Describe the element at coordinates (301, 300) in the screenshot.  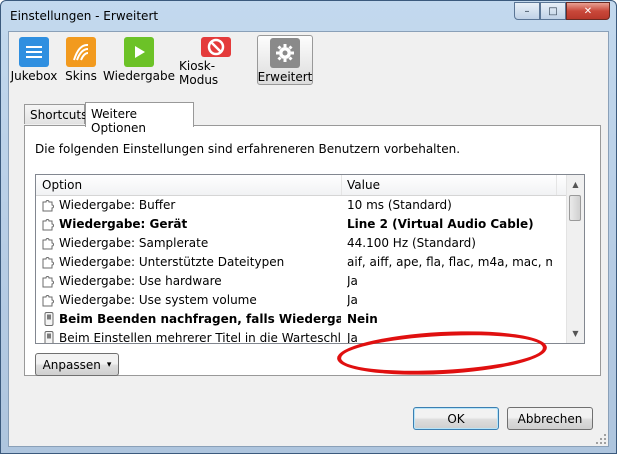
I see `list-item: Wiedergabe: Use system volume Ja` at that location.